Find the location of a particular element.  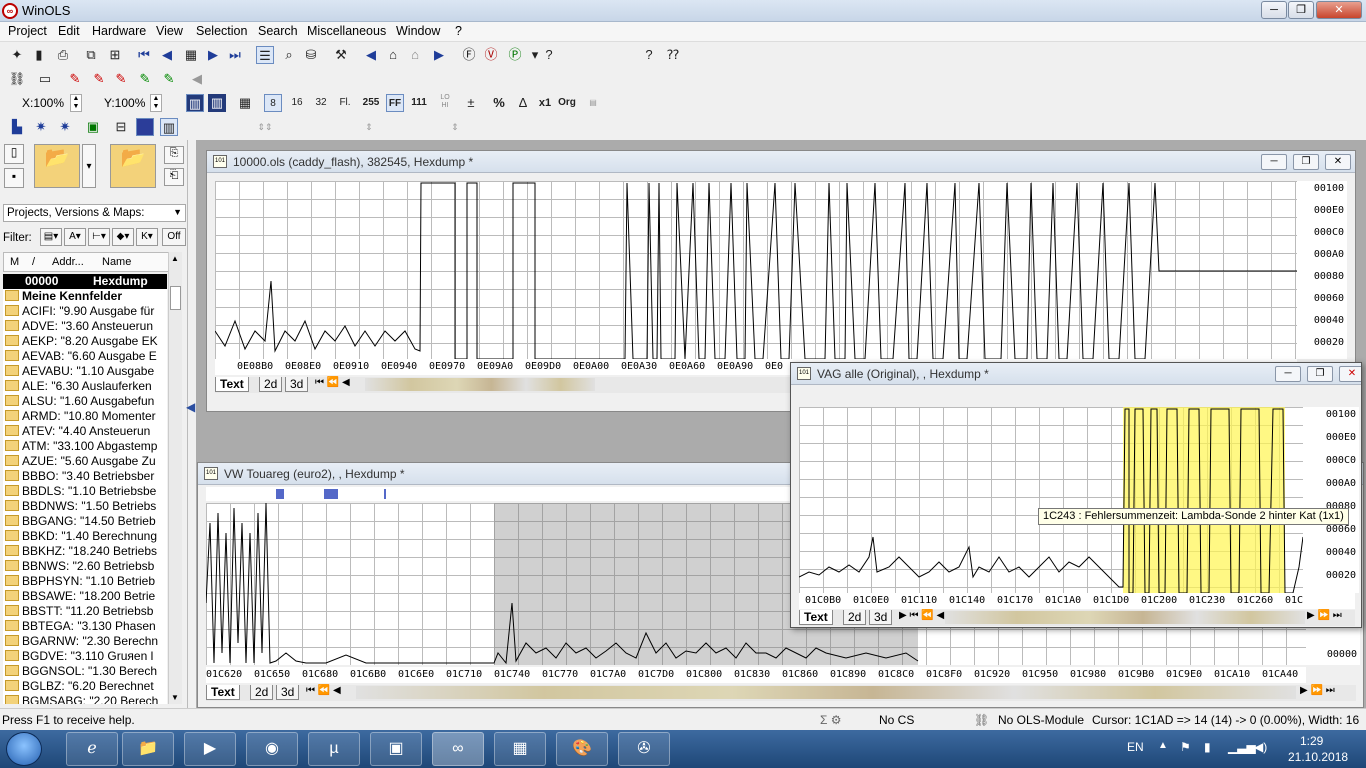

filter-off-button: Off is located at coordinates (174, 237).